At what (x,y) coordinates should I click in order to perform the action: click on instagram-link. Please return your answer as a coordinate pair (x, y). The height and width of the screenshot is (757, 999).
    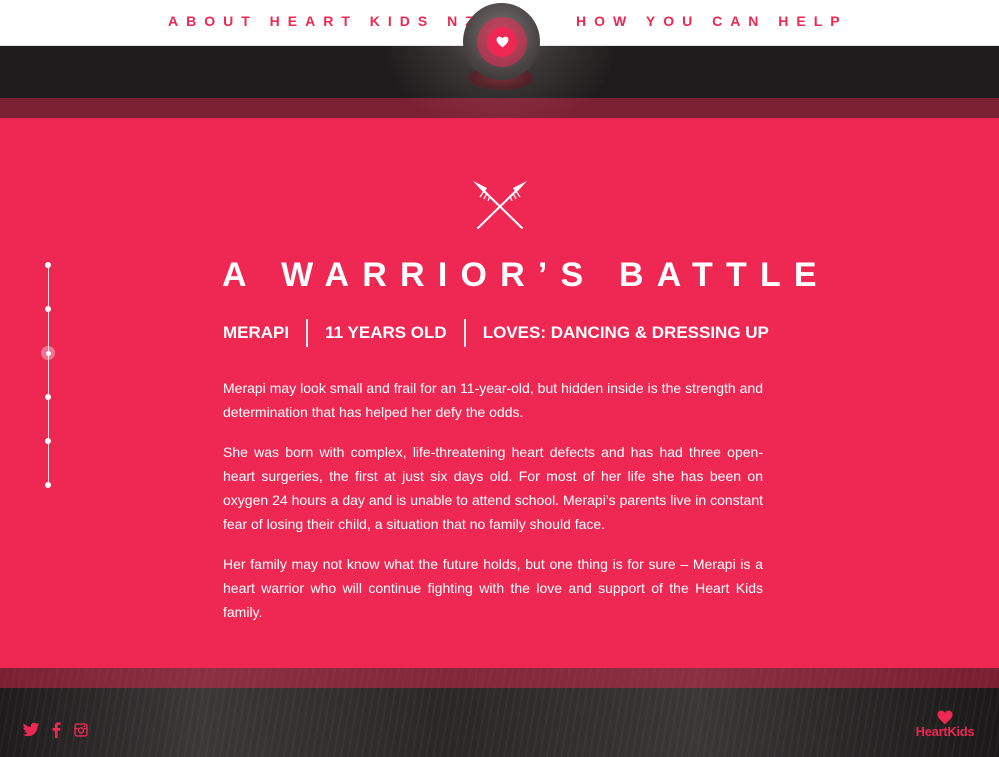
    Looking at the image, I should click on (81, 730).